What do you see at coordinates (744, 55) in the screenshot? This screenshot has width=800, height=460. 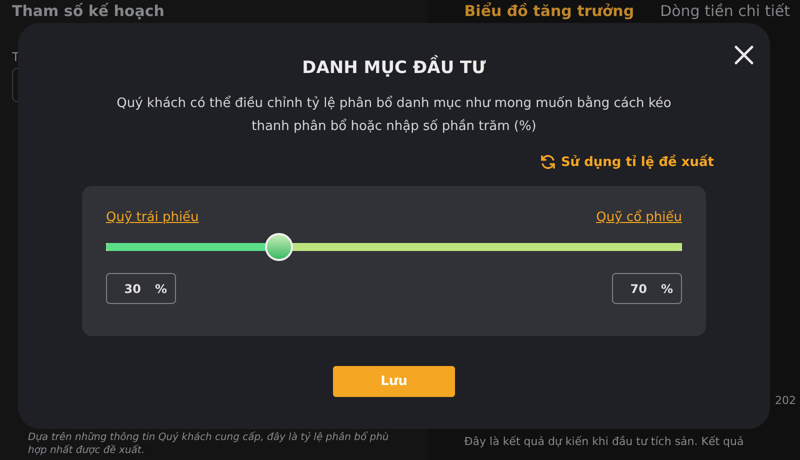 I see `close-icon` at bounding box center [744, 55].